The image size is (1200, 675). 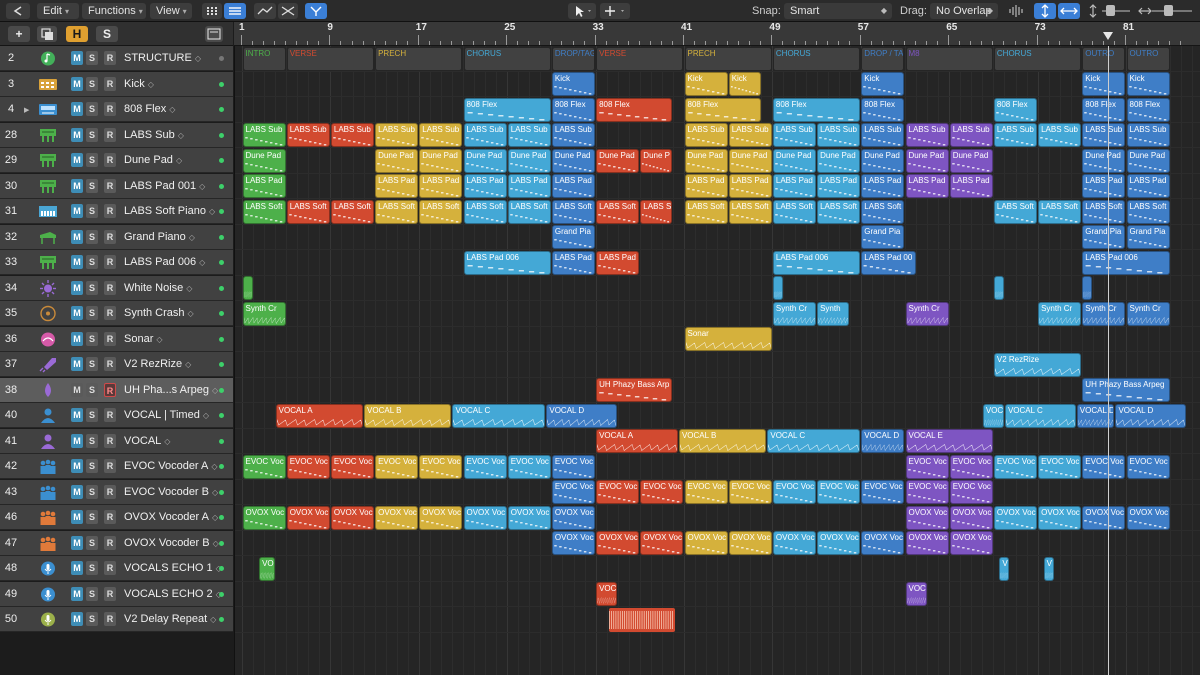 What do you see at coordinates (964, 11) in the screenshot?
I see `drag-mode-dropdown: No Overlap ◆` at bounding box center [964, 11].